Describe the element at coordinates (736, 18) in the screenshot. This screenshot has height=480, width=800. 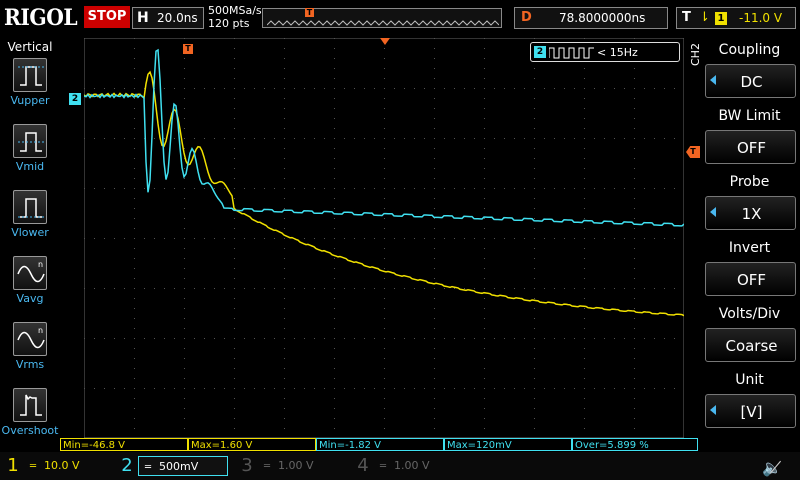
I see `trigger-box: T ⇂ 1 -11.0 V` at that location.